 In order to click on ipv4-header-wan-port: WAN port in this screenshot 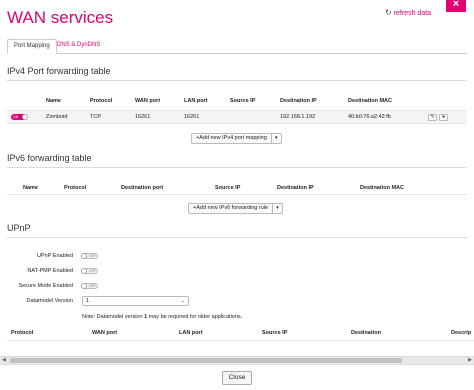, I will do `click(148, 101)`.